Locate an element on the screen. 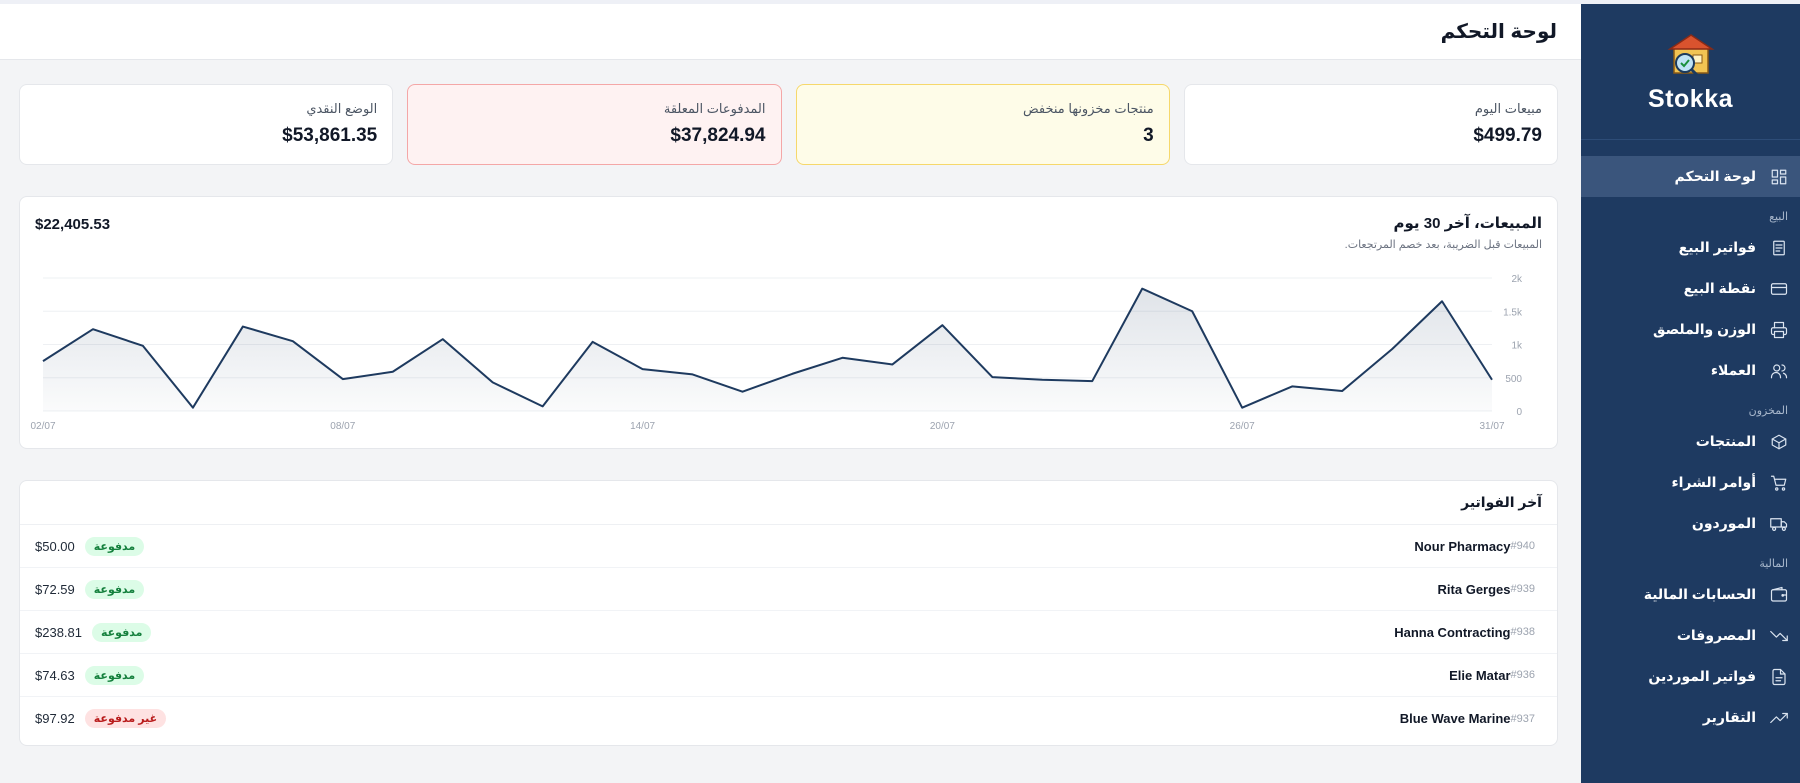 This screenshot has height=783, width=1800. invoice-row: $238.81 مدفوعة Hanna Contracting #938 is located at coordinates (788, 632).